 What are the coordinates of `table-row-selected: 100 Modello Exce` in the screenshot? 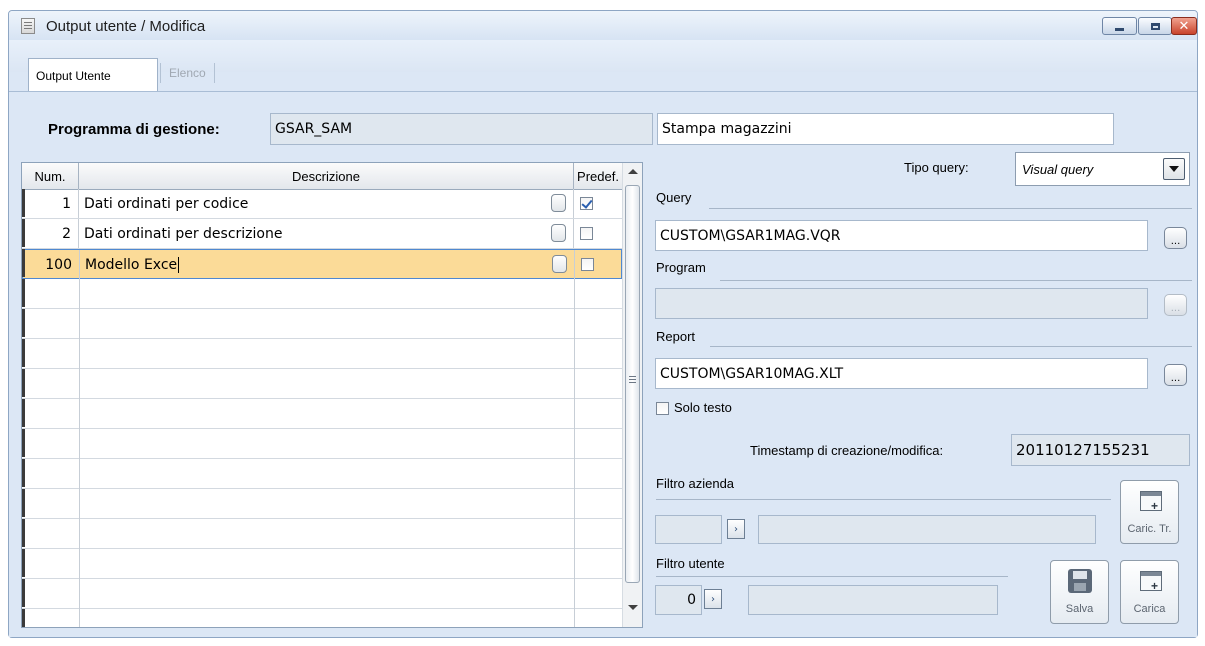 It's located at (322, 264).